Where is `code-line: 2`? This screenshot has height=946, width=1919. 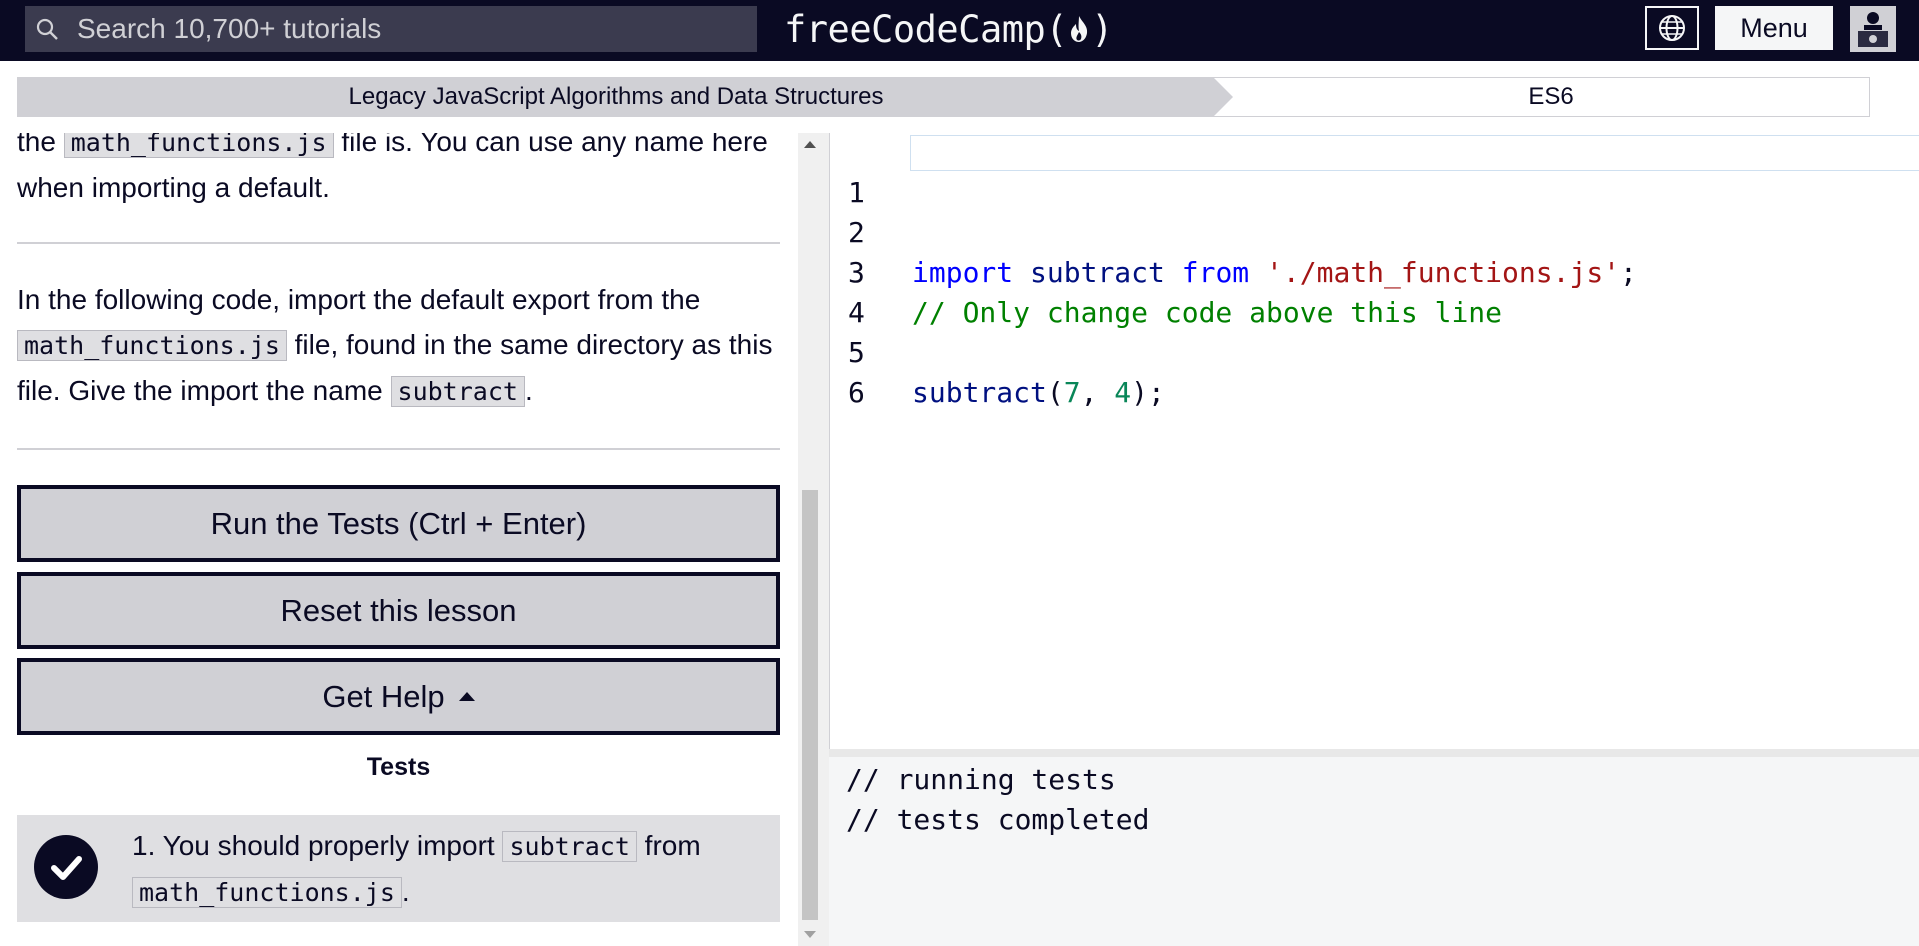
code-line: 2 is located at coordinates (1374, 211).